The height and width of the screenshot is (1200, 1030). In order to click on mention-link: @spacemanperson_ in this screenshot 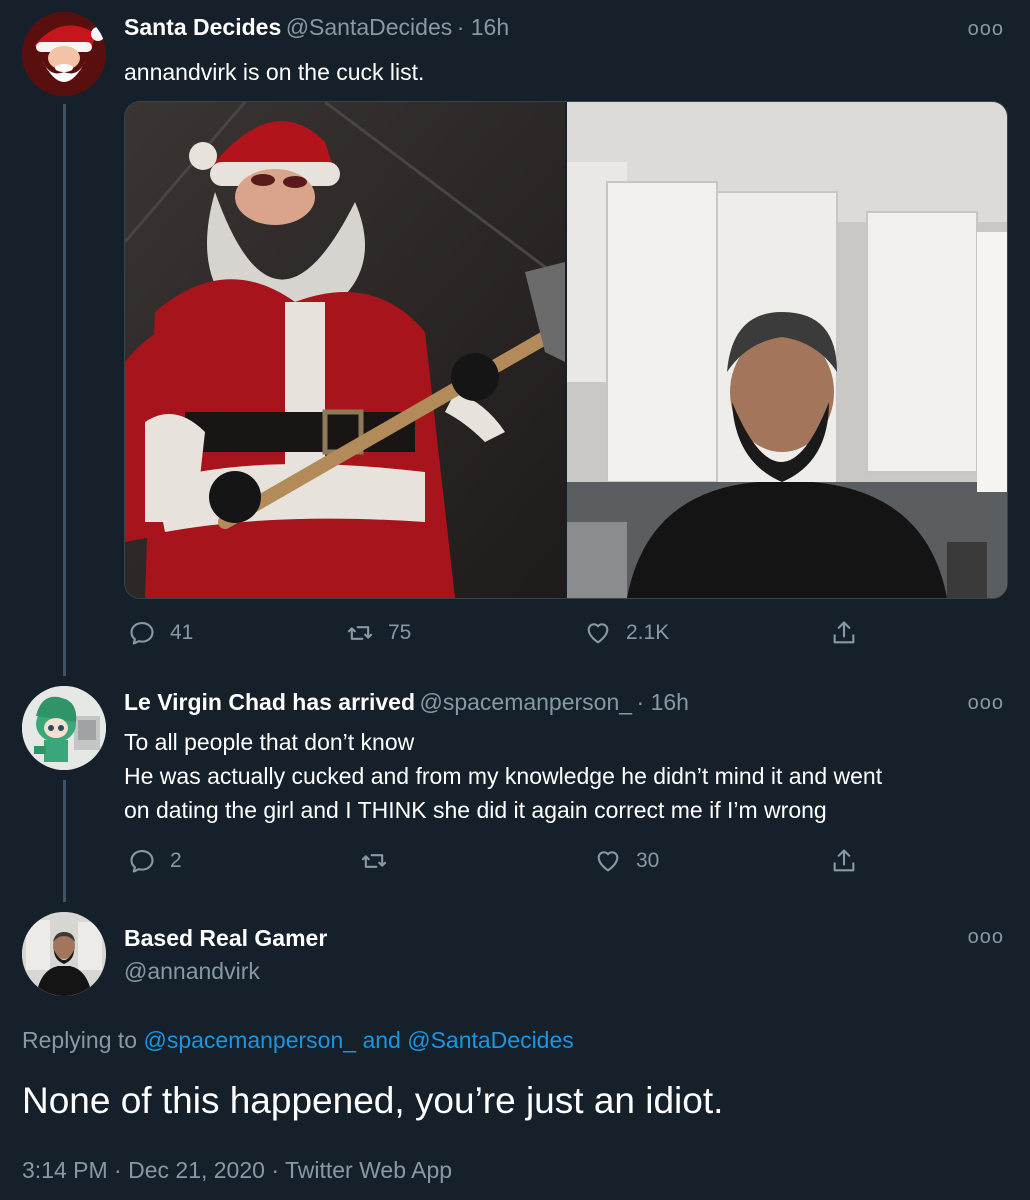, I will do `click(249, 1040)`.